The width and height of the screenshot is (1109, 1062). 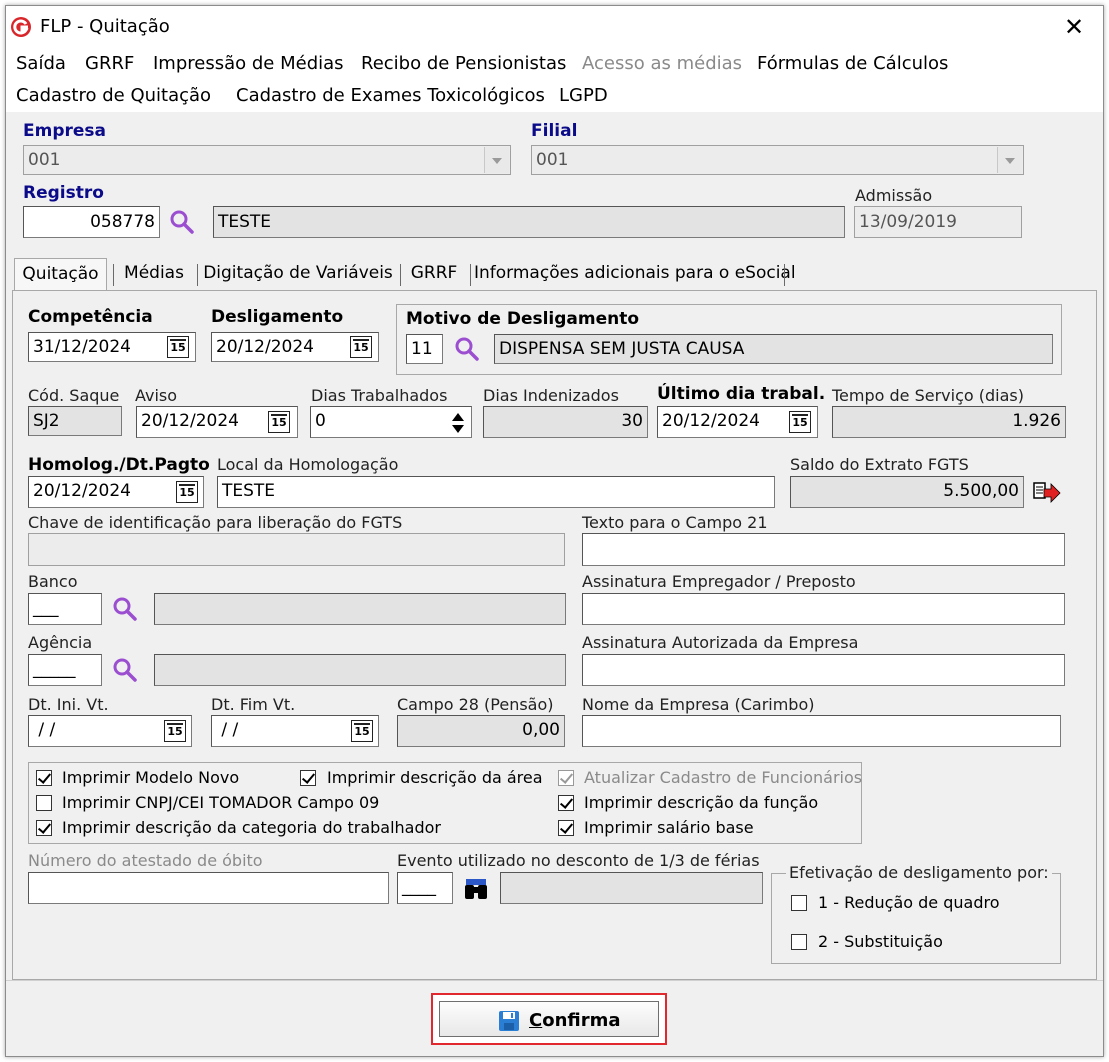 I want to click on homolog-label: Homolog./Dt.Pagto, so click(x=119, y=465).